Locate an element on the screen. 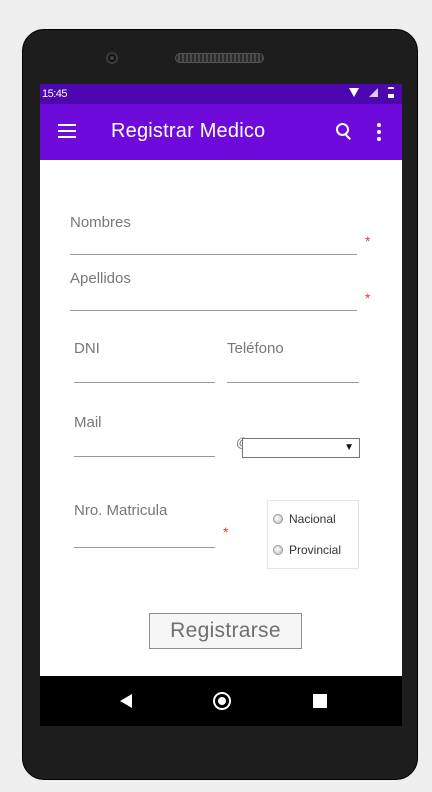 Image resolution: width=432 pixels, height=792 pixels. mail-underline is located at coordinates (144, 456).